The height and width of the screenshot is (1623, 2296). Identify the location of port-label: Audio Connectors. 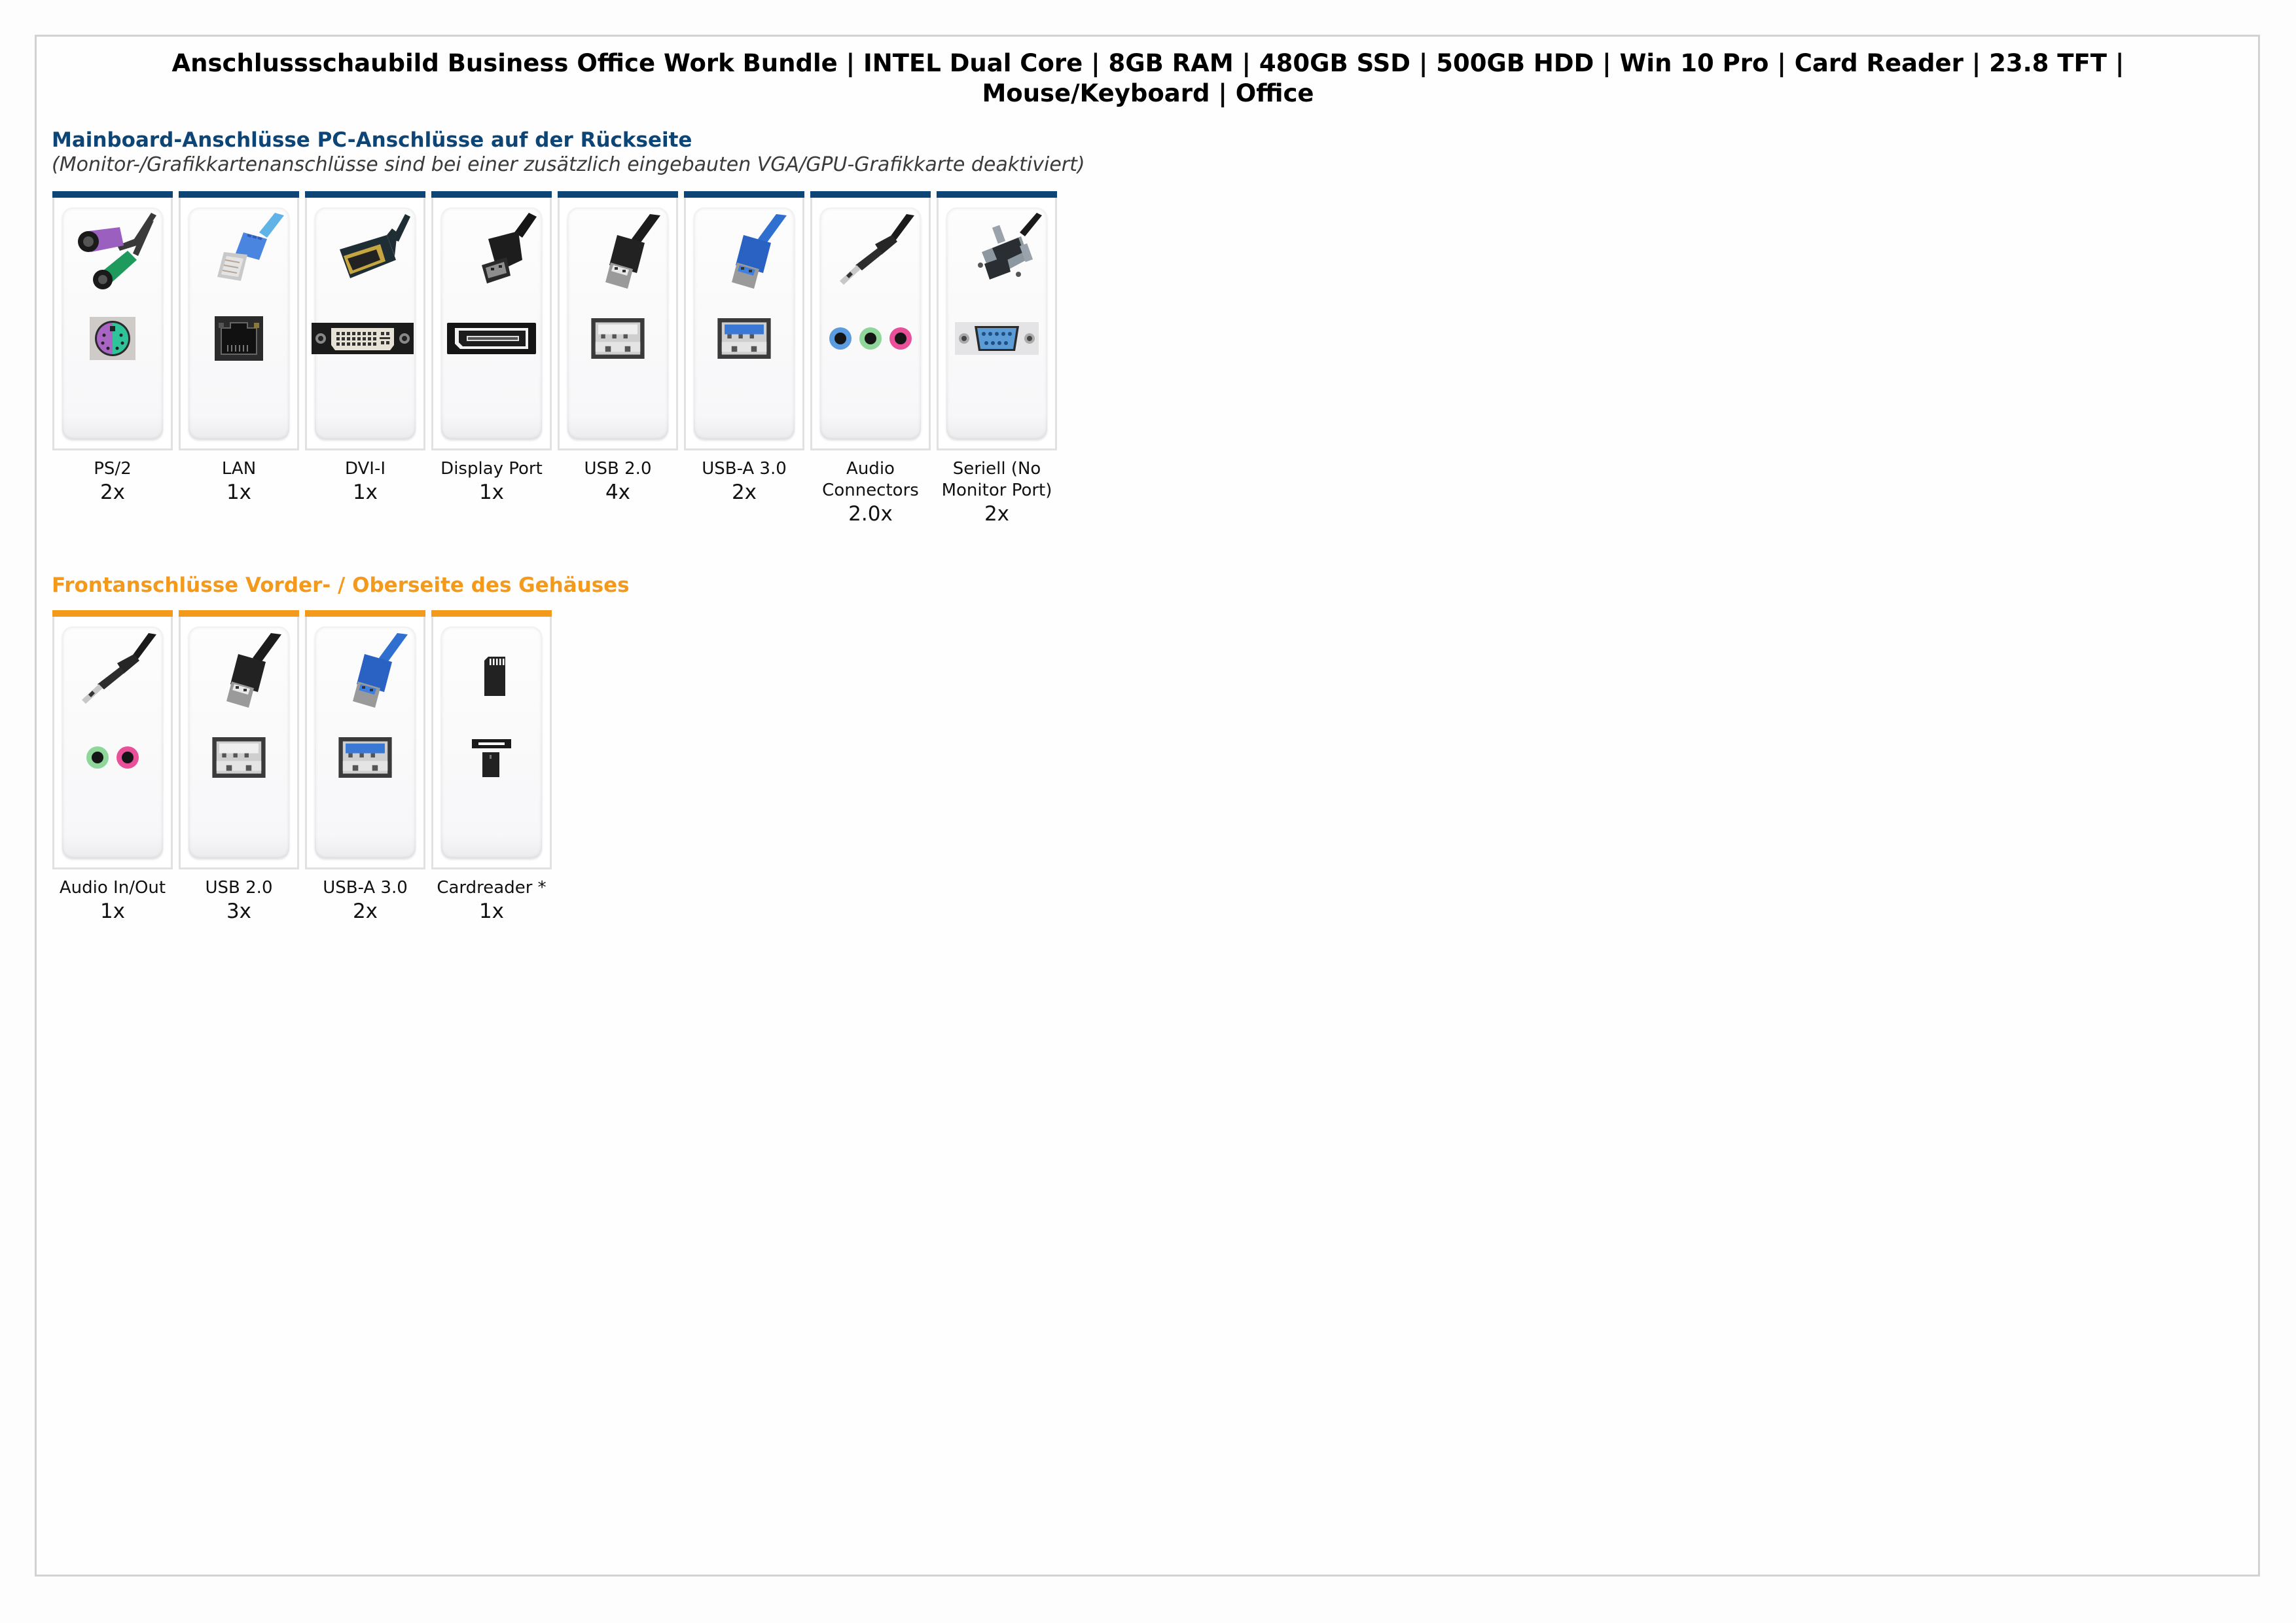
(870, 479).